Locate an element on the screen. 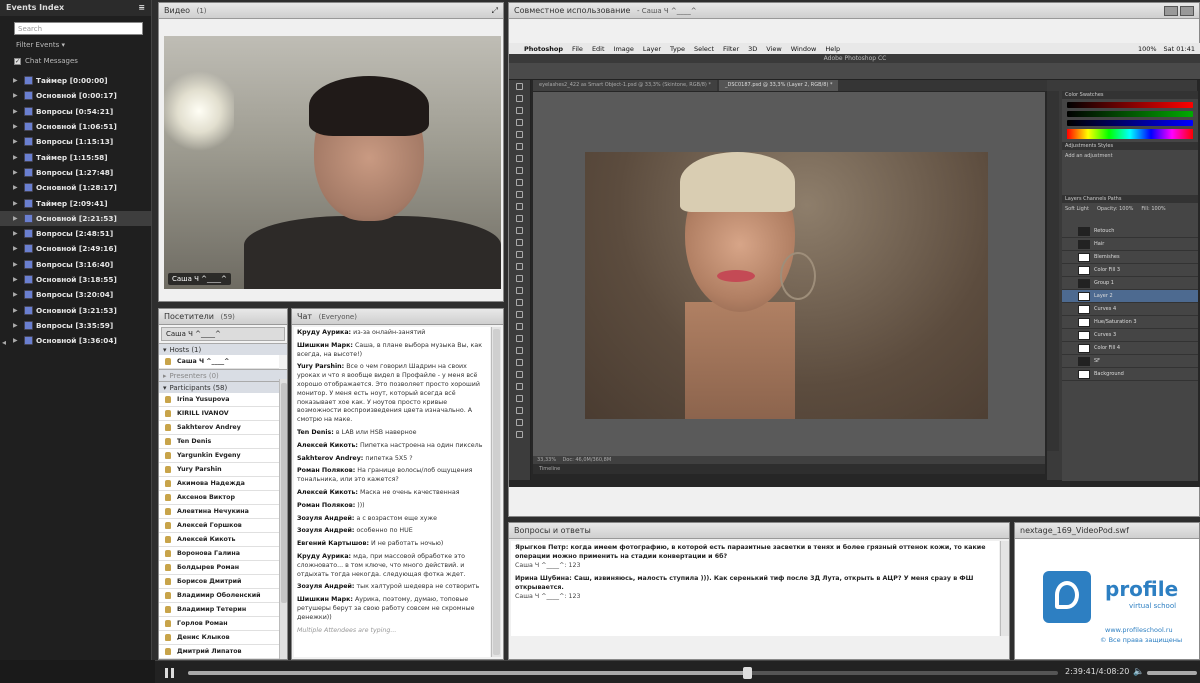 The height and width of the screenshot is (683, 1200). layer-row: Color Fill 4 is located at coordinates (1130, 348).